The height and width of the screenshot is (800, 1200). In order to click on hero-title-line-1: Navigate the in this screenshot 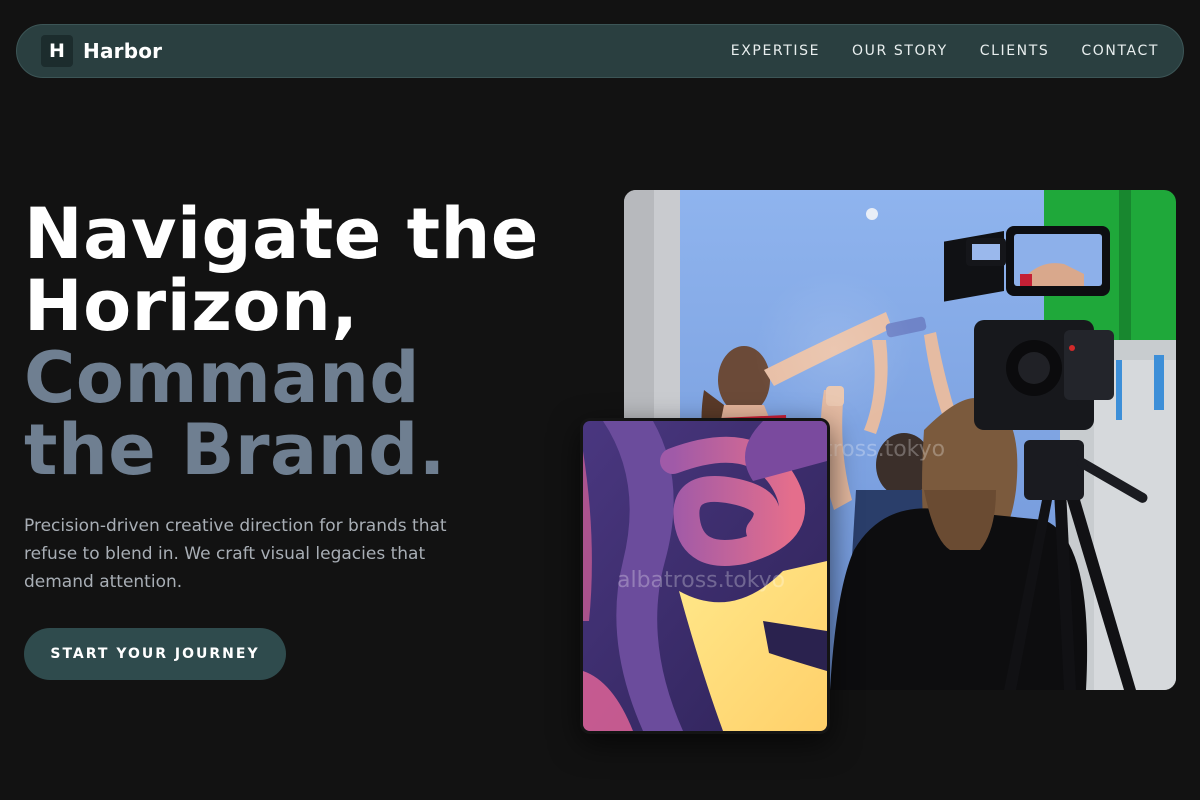, I will do `click(281, 234)`.